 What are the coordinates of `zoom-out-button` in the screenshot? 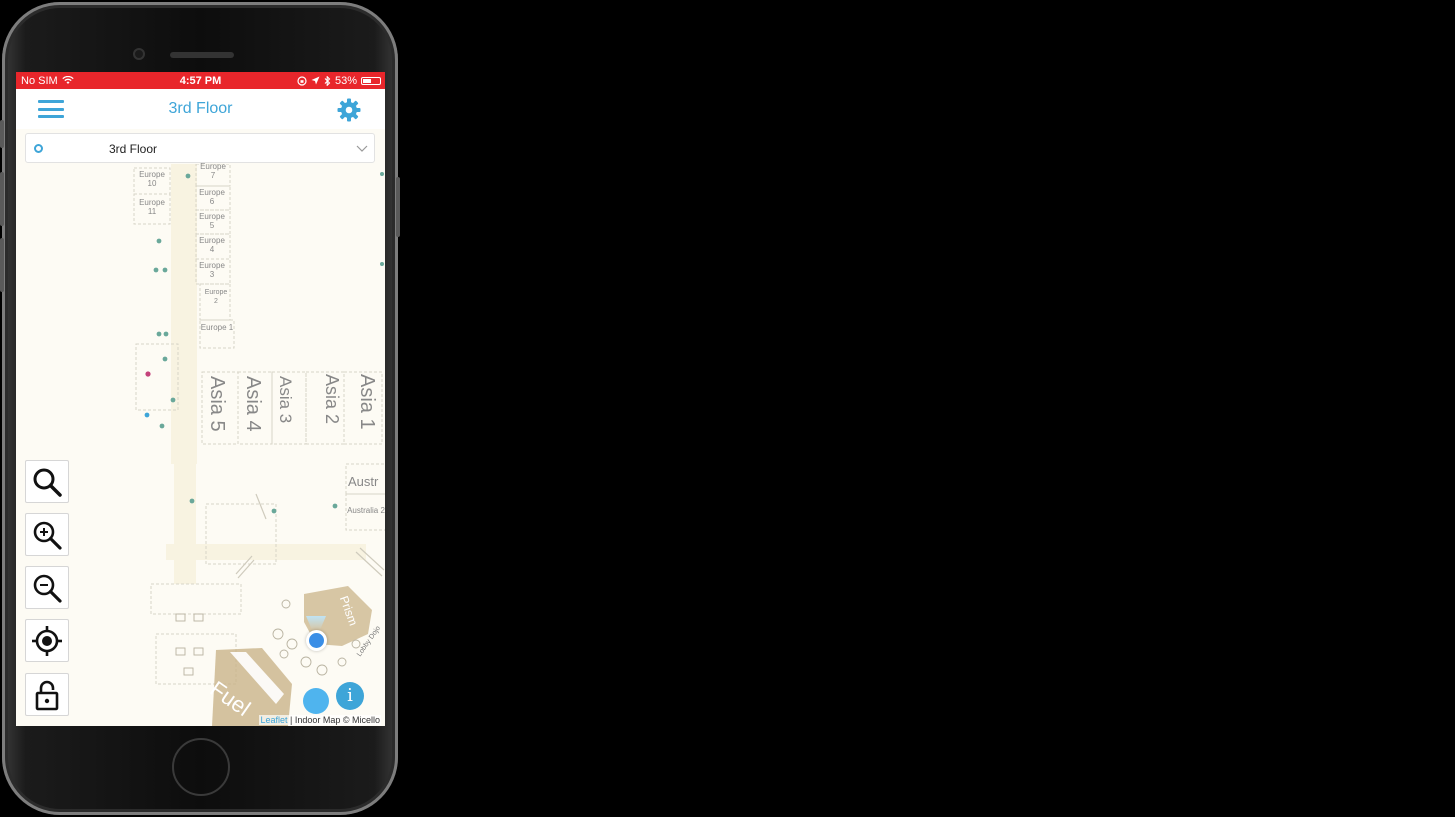 It's located at (47, 587).